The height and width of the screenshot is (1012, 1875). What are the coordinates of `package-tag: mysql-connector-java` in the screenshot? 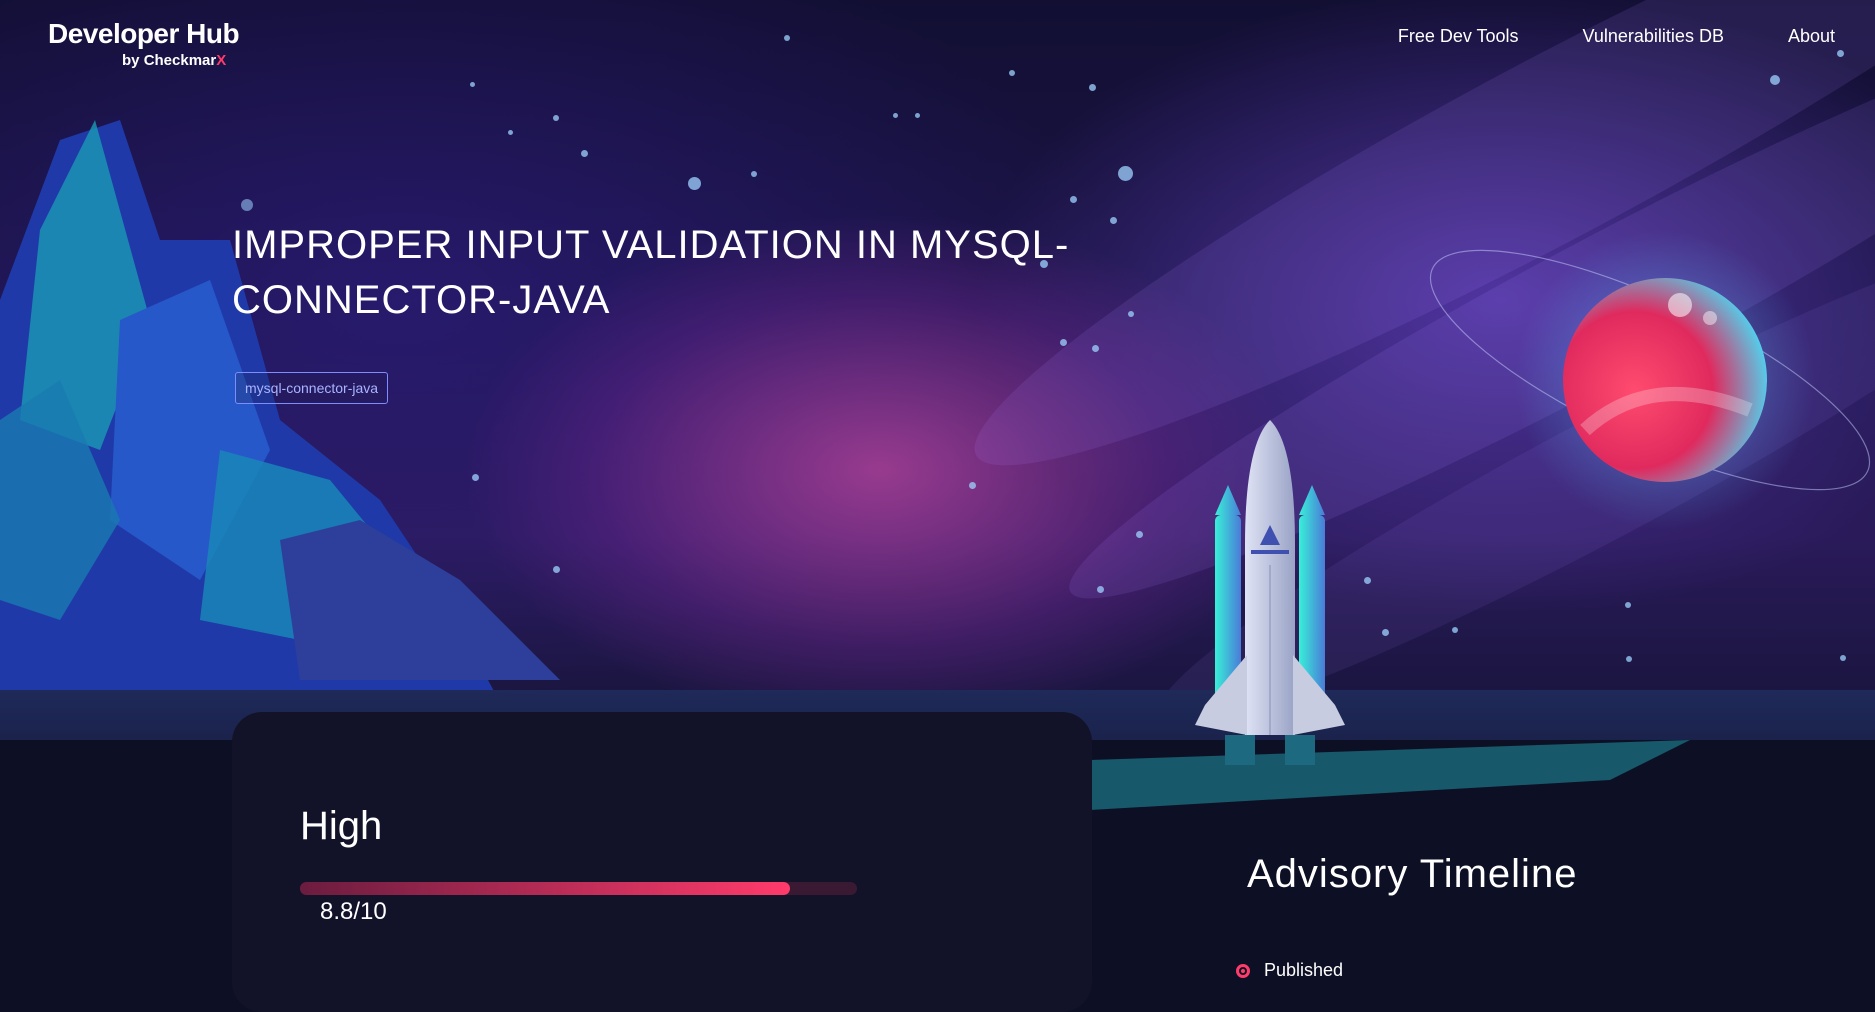 It's located at (312, 388).